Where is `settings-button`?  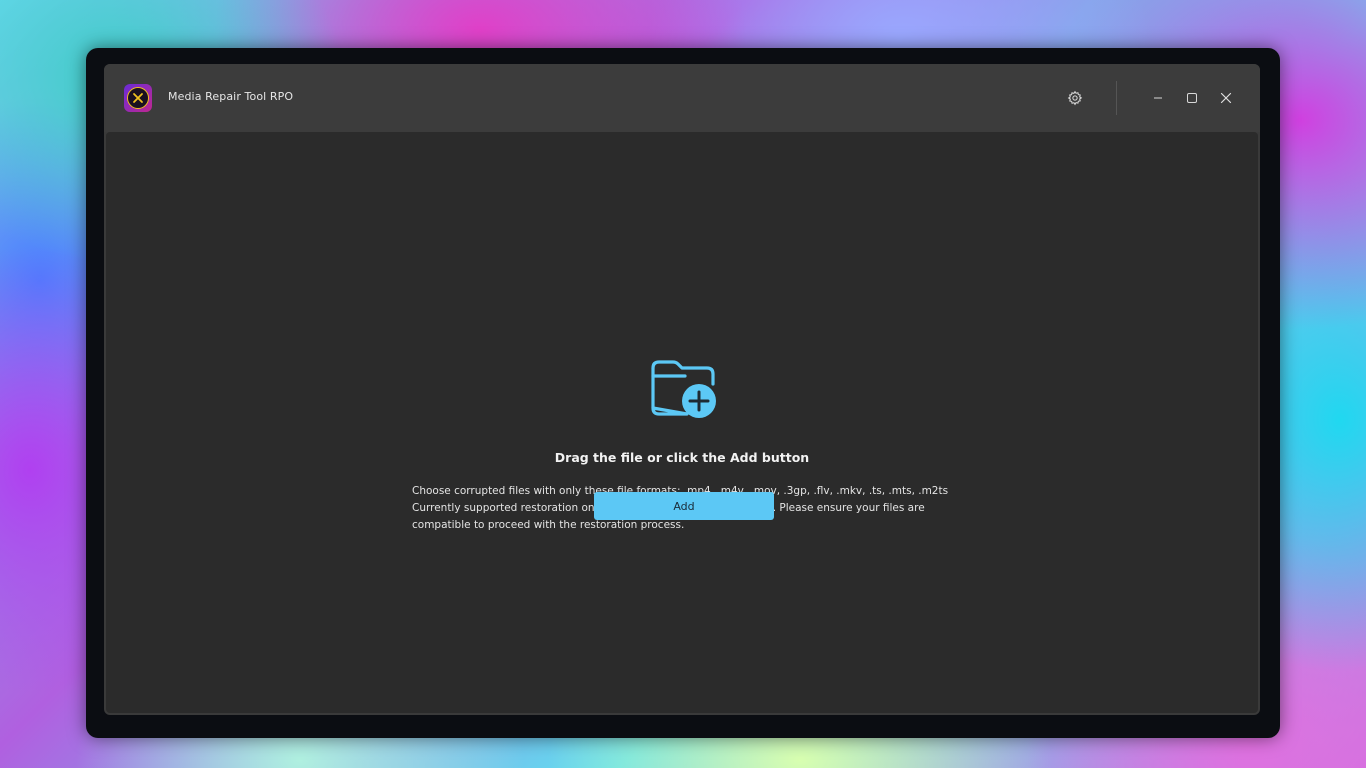
settings-button is located at coordinates (1075, 98).